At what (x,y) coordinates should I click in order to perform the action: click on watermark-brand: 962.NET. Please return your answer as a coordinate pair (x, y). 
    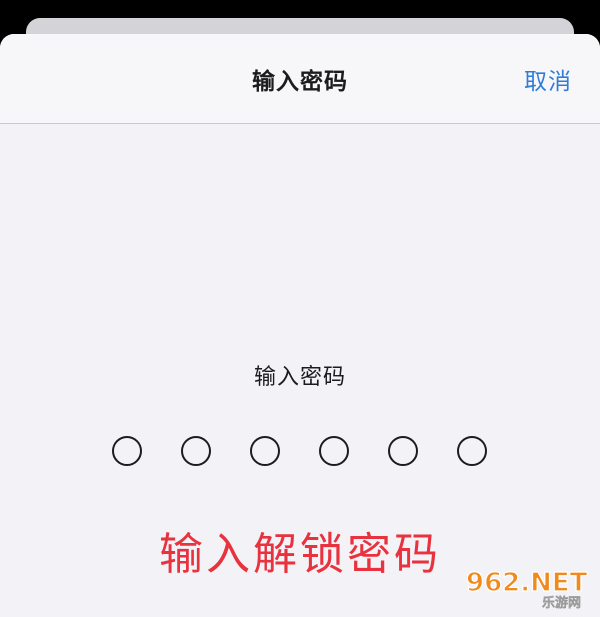
    Looking at the image, I should click on (527, 583).